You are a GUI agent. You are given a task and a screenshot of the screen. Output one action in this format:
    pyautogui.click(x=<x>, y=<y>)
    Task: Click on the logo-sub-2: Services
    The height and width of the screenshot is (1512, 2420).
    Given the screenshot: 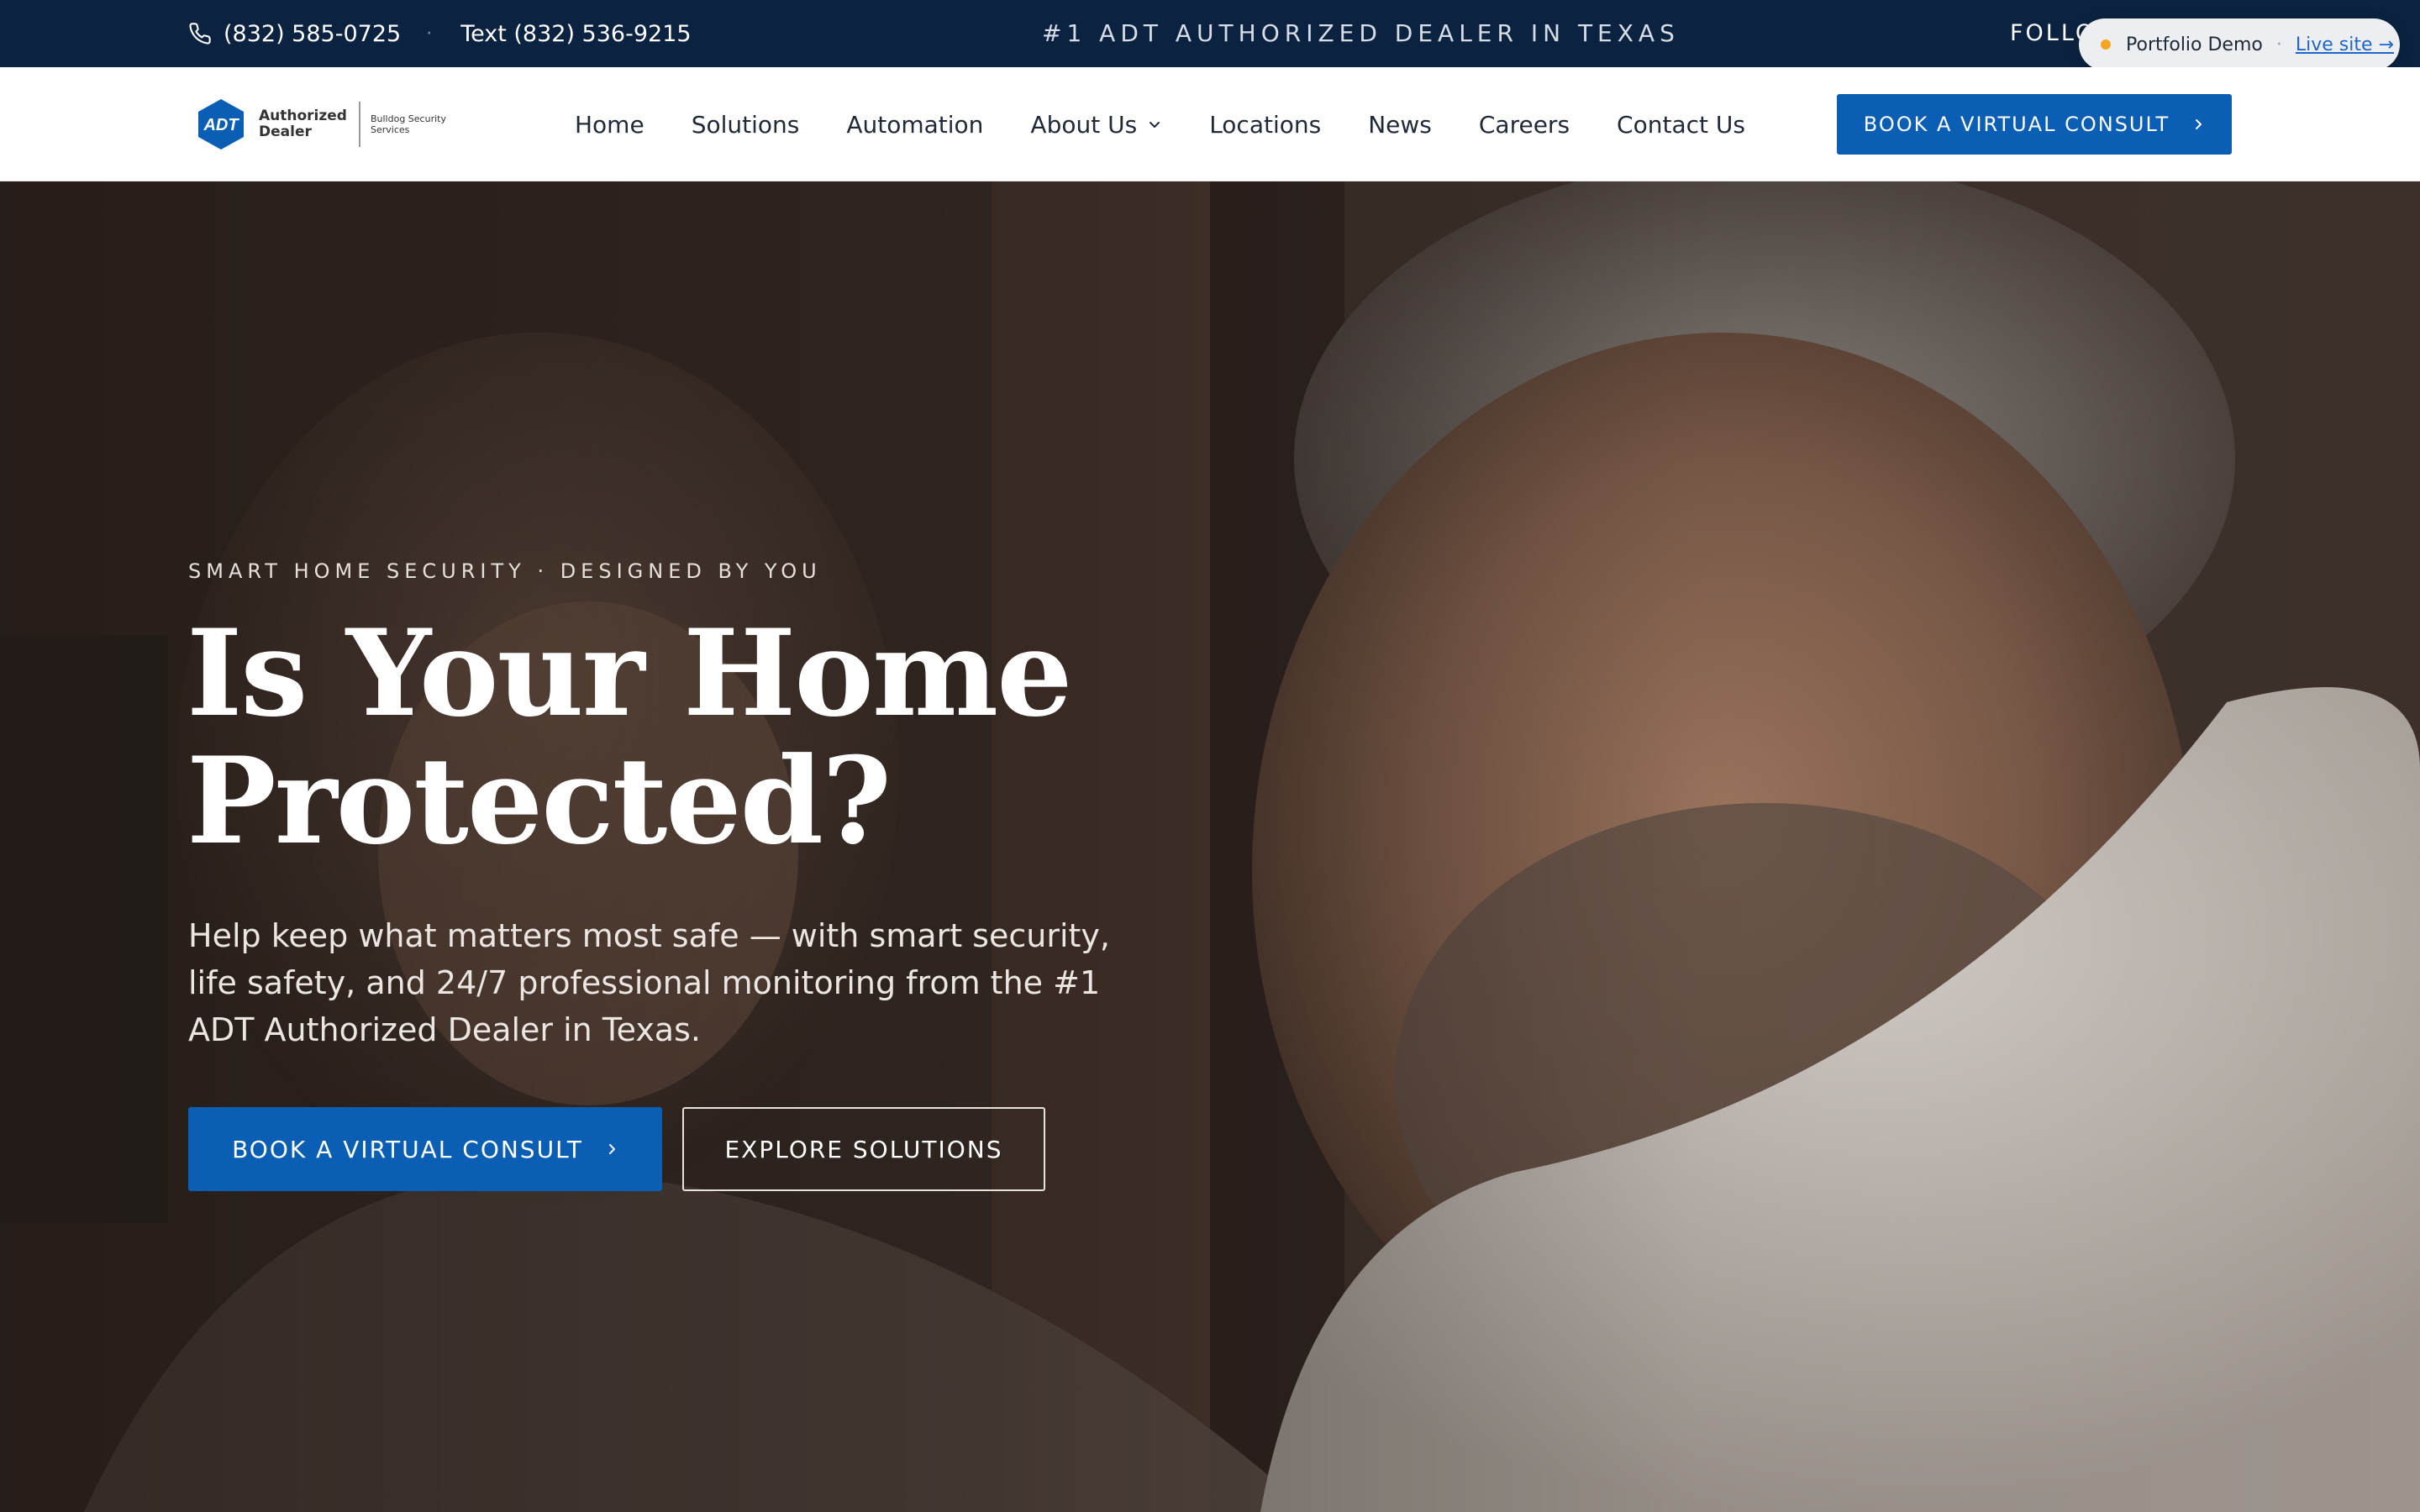 What is the action you would take?
    pyautogui.click(x=390, y=129)
    